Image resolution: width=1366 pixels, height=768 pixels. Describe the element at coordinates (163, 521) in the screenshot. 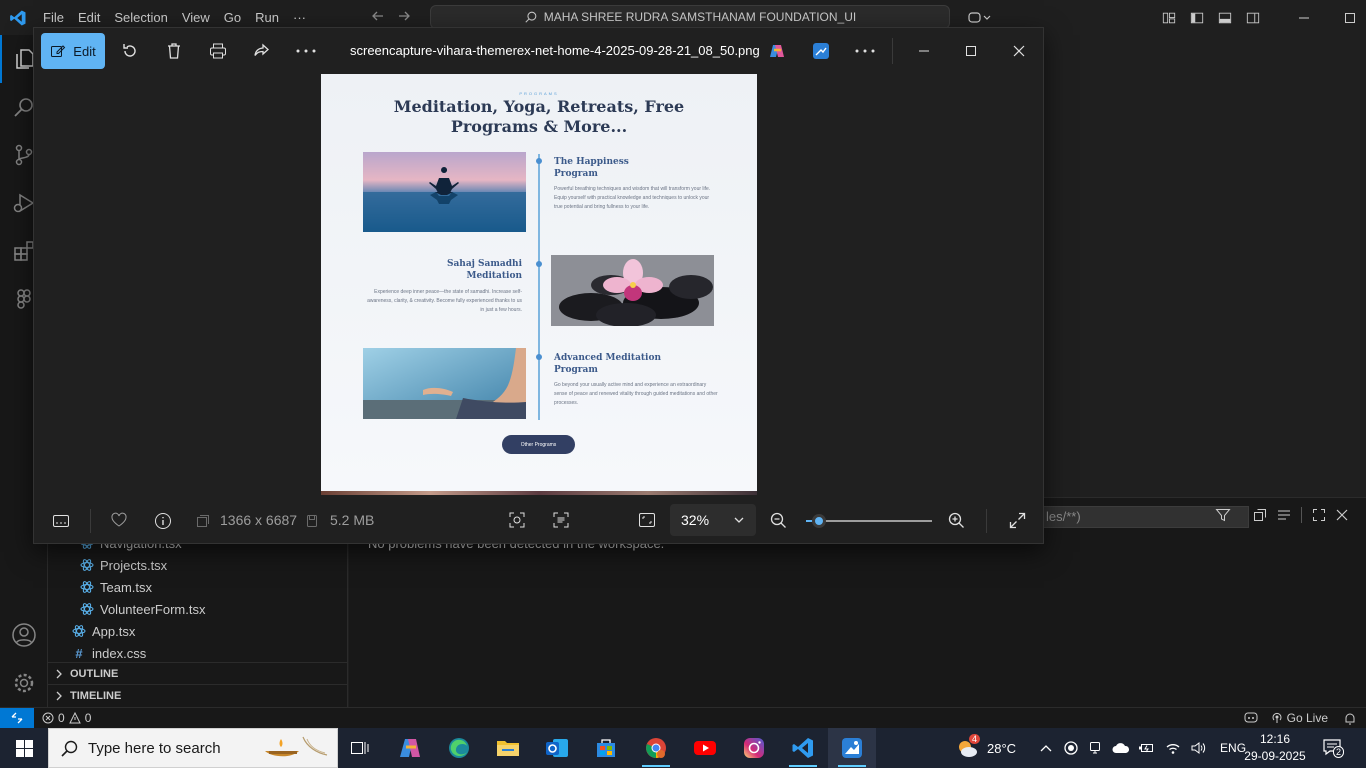

I see `file-info-icon` at that location.